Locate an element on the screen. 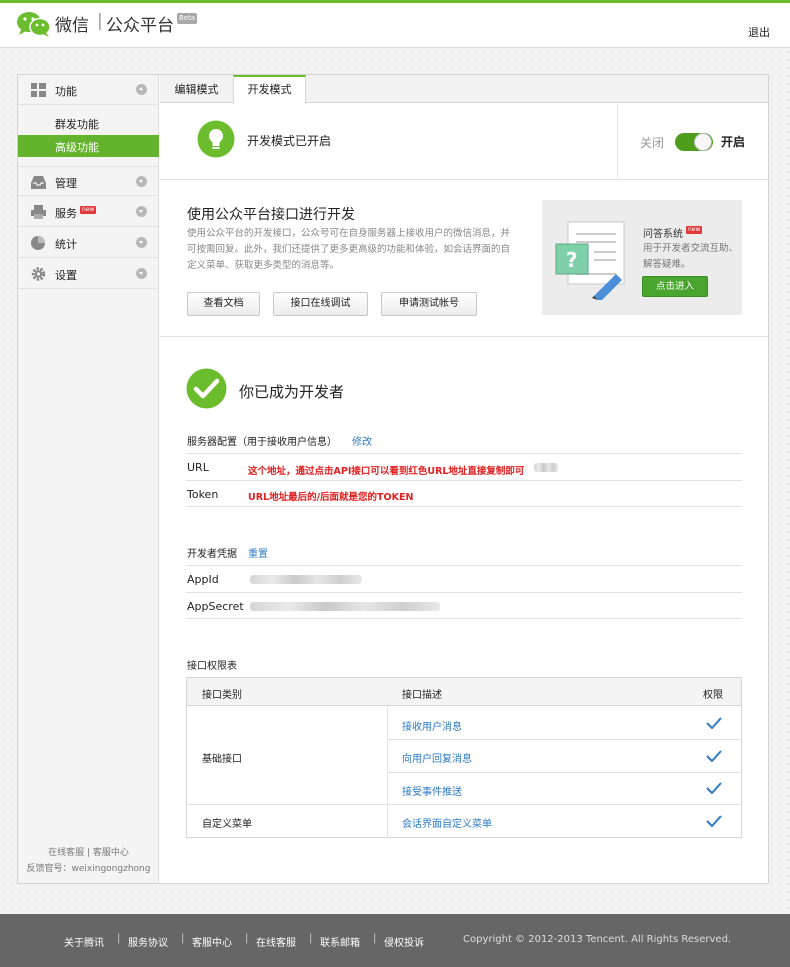  appsecret-label: AppSecret is located at coordinates (215, 606).